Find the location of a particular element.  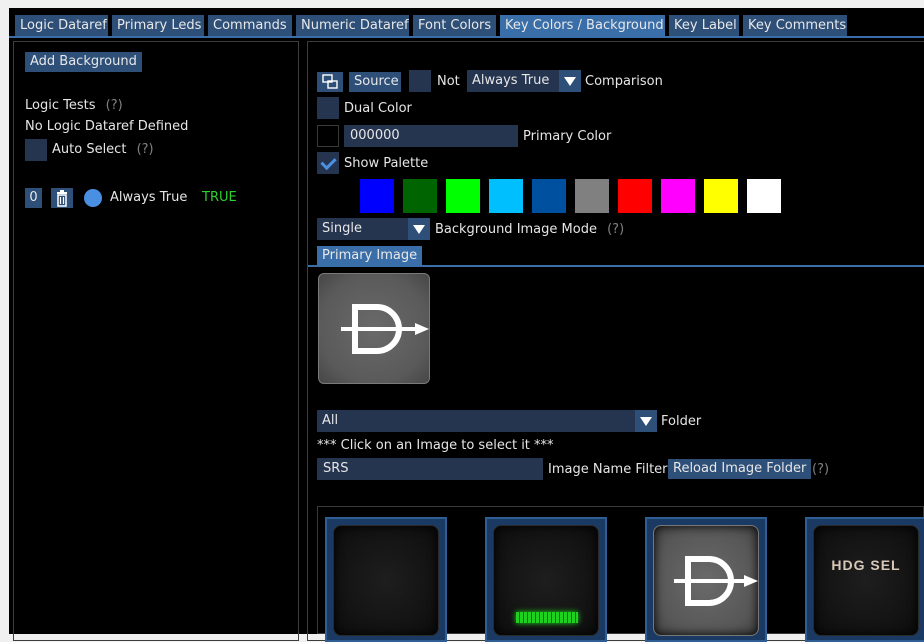

entry-result: TRUE is located at coordinates (219, 197).